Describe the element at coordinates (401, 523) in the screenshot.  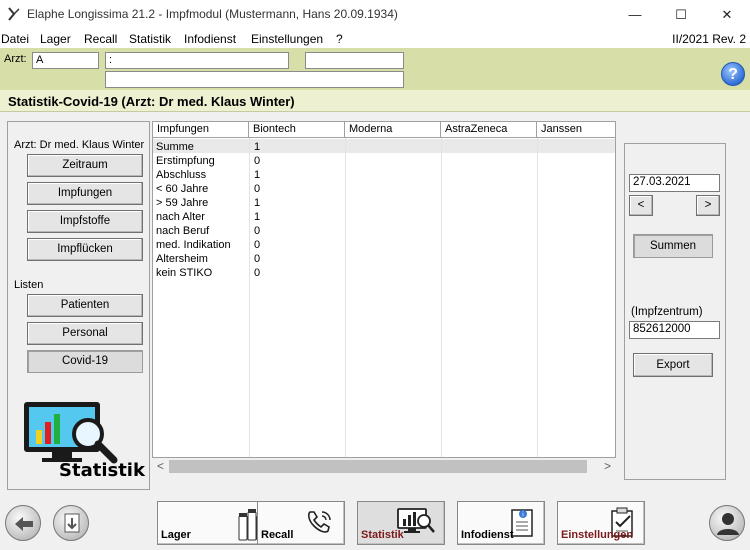
I see `nav-statistik-button: Statistik` at that location.